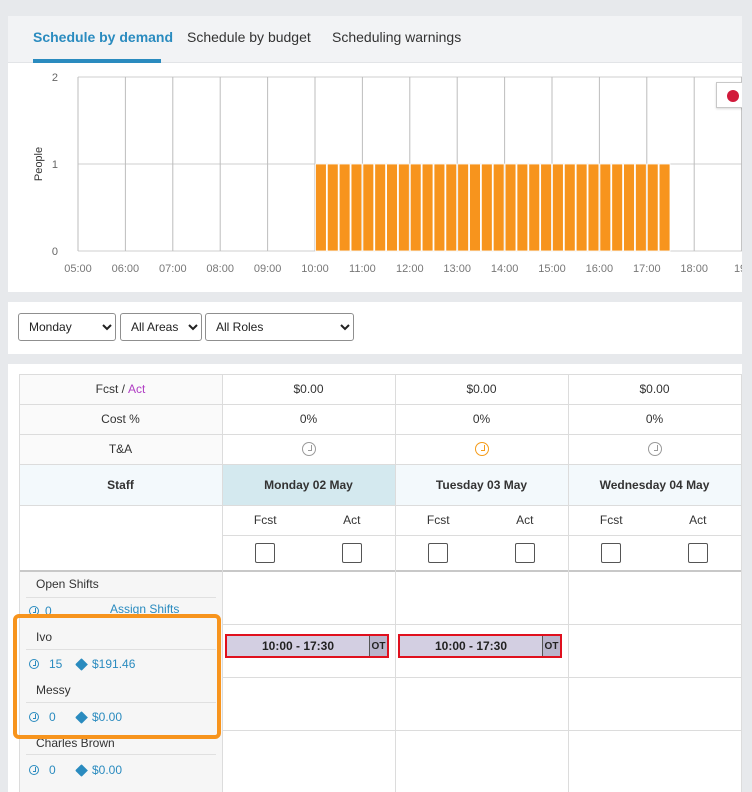  What do you see at coordinates (120, 484) in the screenshot?
I see `staff-header: Staff` at bounding box center [120, 484].